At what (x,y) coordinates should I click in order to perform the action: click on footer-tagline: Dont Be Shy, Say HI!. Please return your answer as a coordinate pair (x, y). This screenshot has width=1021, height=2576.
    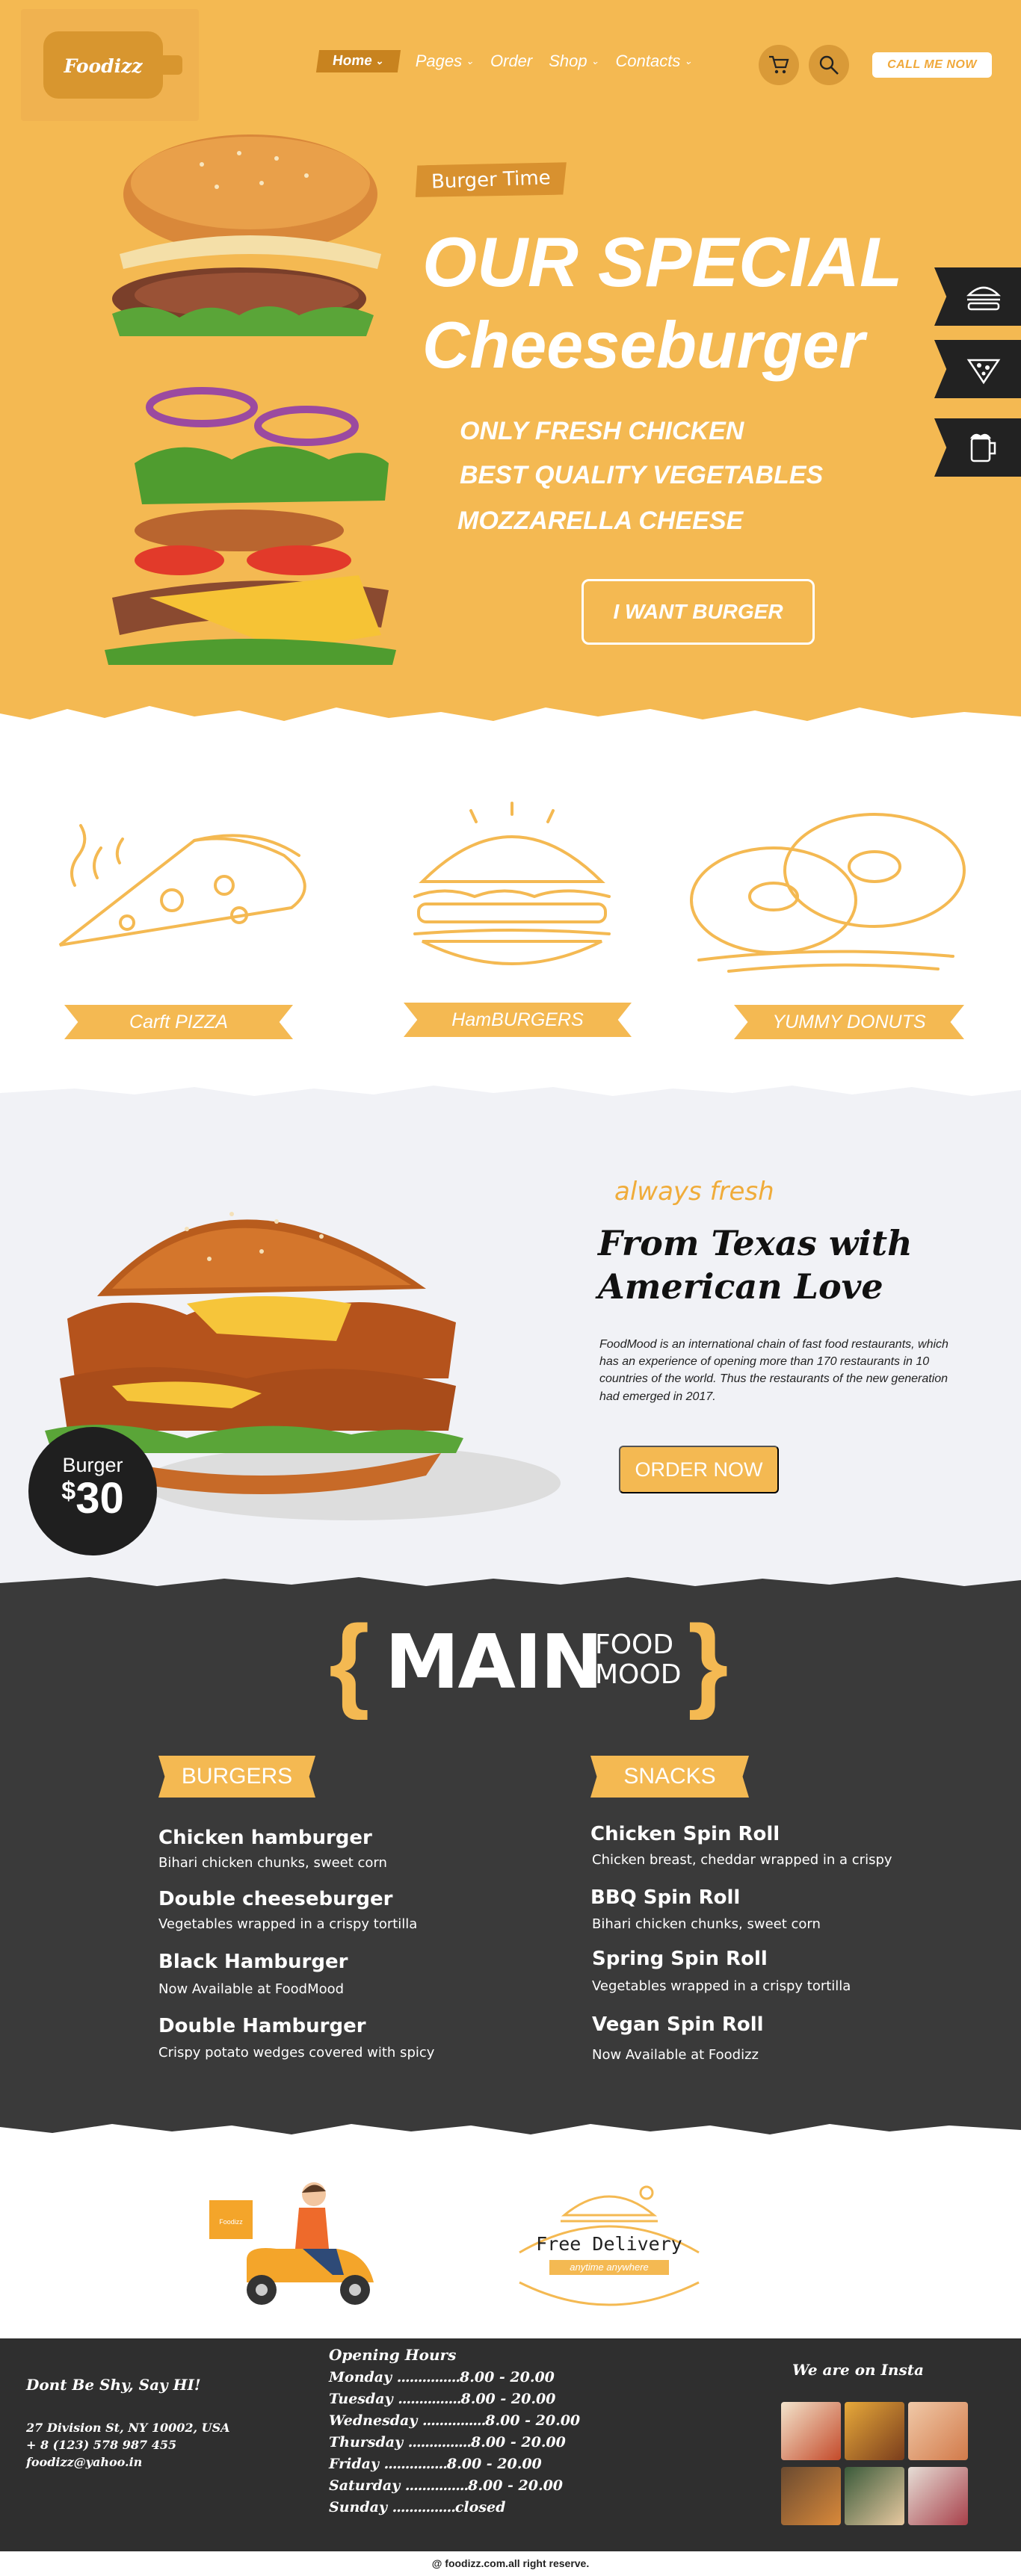
    Looking at the image, I should click on (113, 2385).